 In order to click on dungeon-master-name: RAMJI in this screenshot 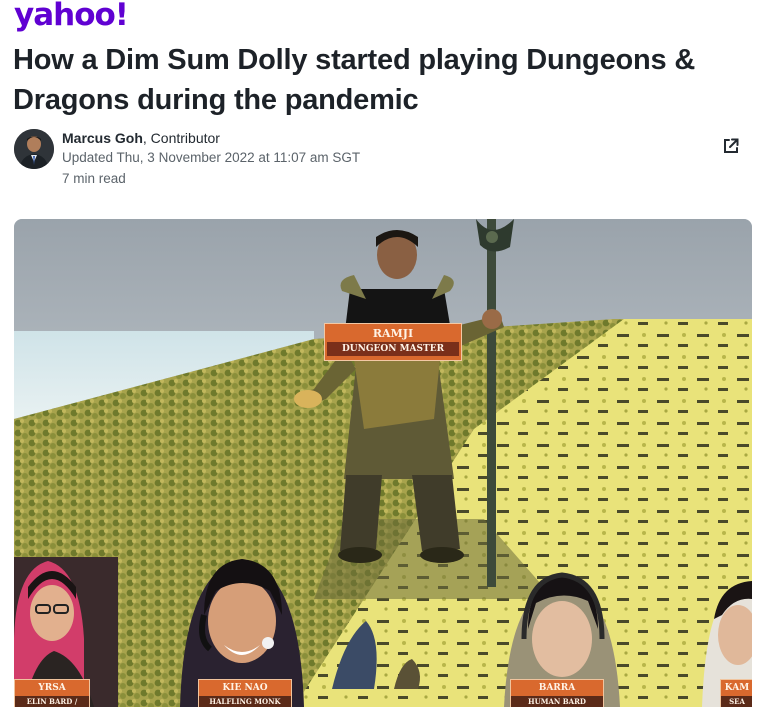, I will do `click(393, 333)`.